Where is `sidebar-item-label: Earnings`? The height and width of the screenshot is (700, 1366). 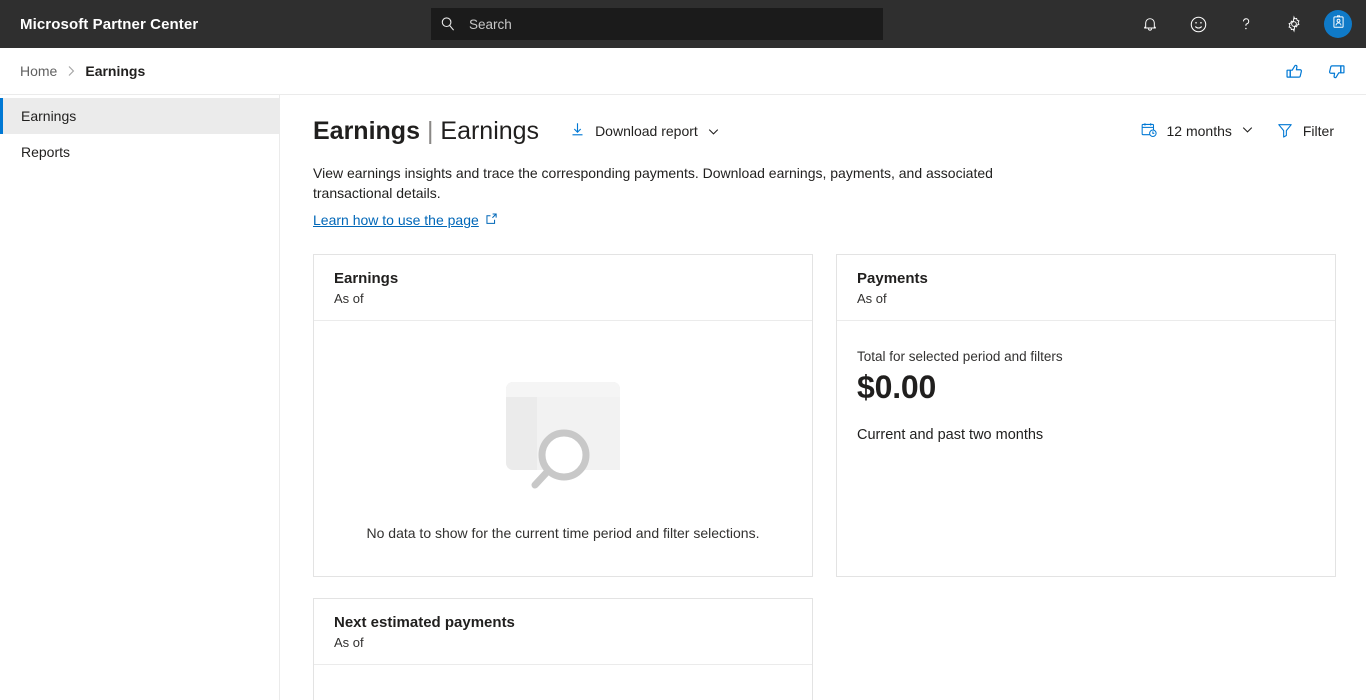 sidebar-item-label: Earnings is located at coordinates (49, 116).